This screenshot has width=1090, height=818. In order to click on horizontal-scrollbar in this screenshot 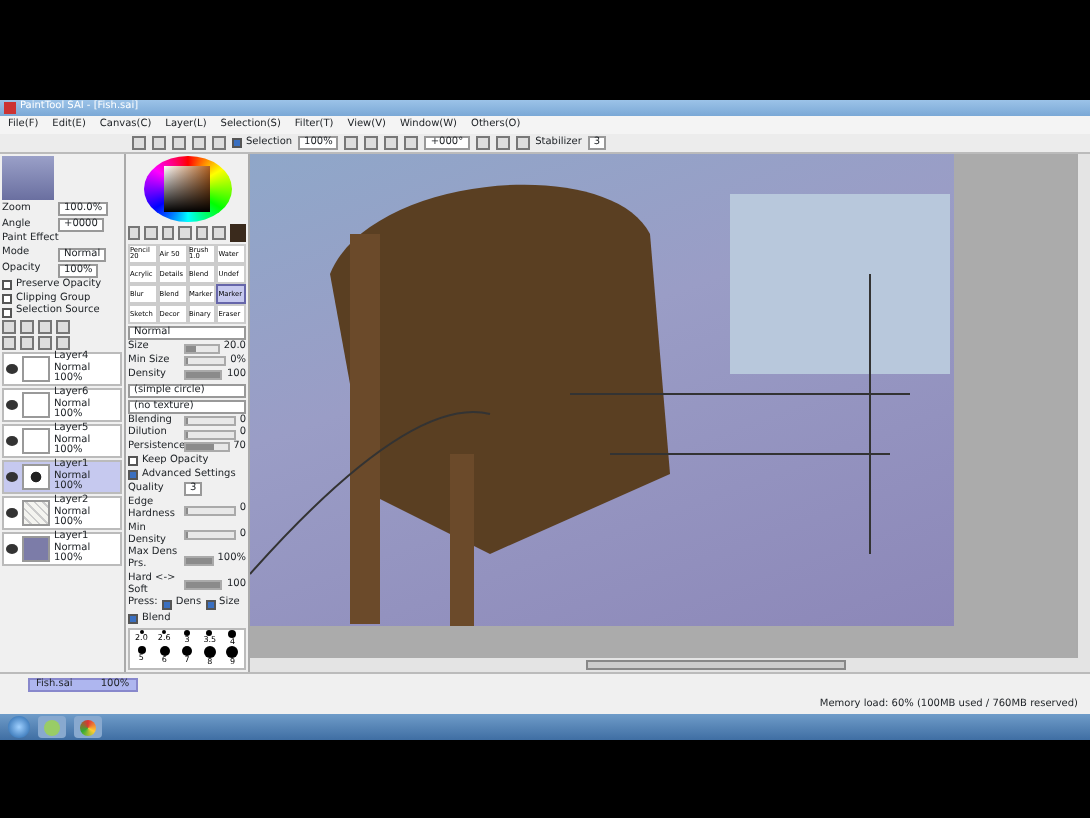, I will do `click(670, 665)`.